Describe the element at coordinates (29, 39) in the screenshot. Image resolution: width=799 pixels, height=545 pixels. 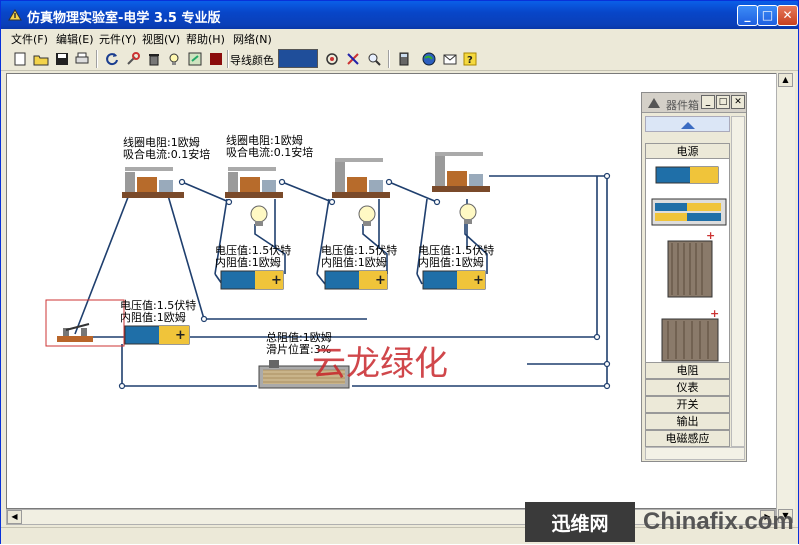
I see `menu-file: 文件(F)` at that location.